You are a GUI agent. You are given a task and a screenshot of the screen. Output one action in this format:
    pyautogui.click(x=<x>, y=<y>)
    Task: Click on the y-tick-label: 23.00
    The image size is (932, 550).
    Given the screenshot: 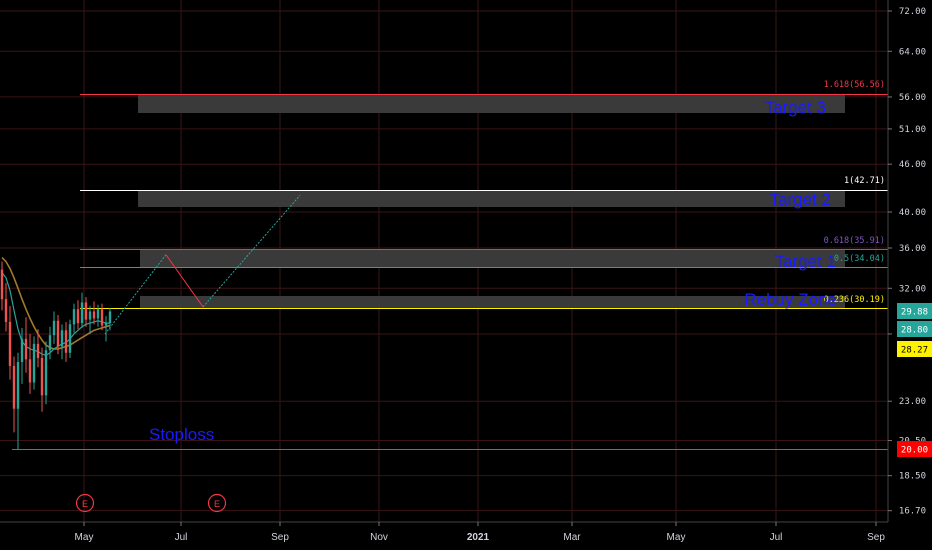 What is the action you would take?
    pyautogui.click(x=912, y=402)
    